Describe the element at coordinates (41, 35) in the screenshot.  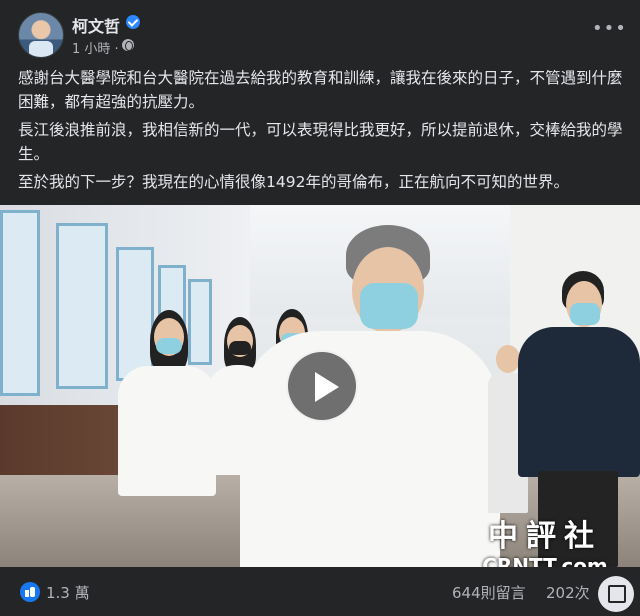
I see `author-avatar` at that location.